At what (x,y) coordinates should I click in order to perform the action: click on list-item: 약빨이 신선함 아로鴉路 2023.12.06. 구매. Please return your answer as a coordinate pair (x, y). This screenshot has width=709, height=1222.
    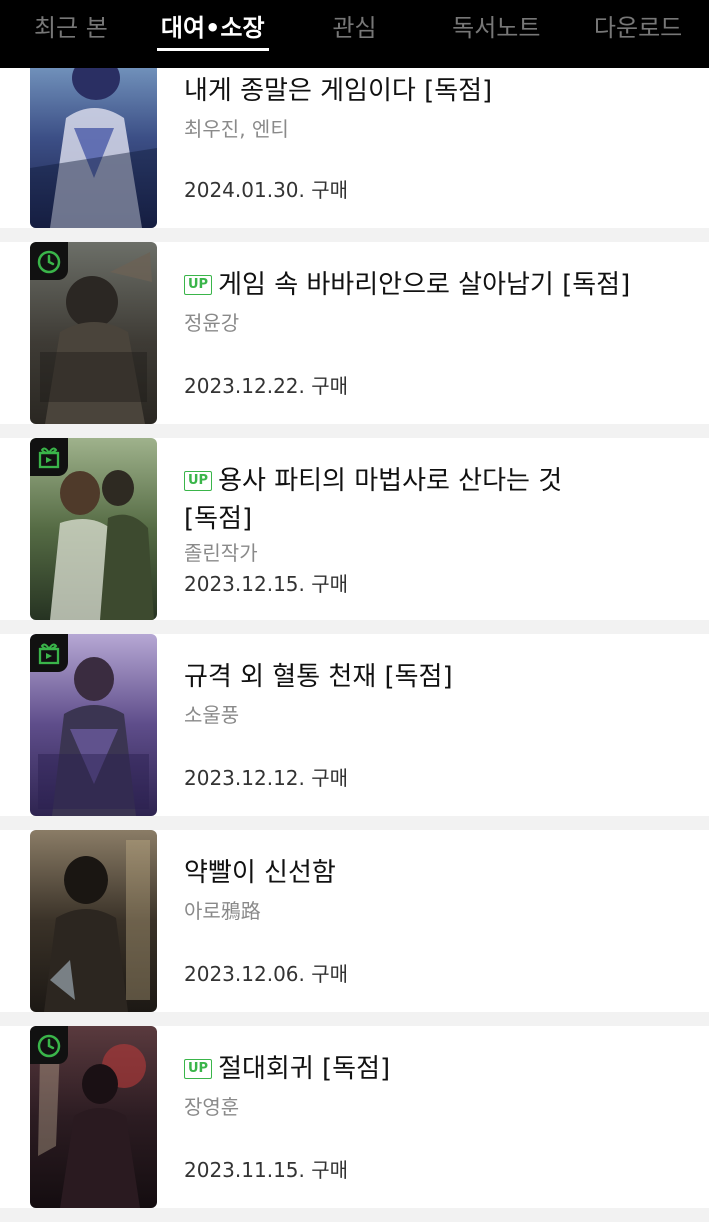
    Looking at the image, I should click on (354, 921).